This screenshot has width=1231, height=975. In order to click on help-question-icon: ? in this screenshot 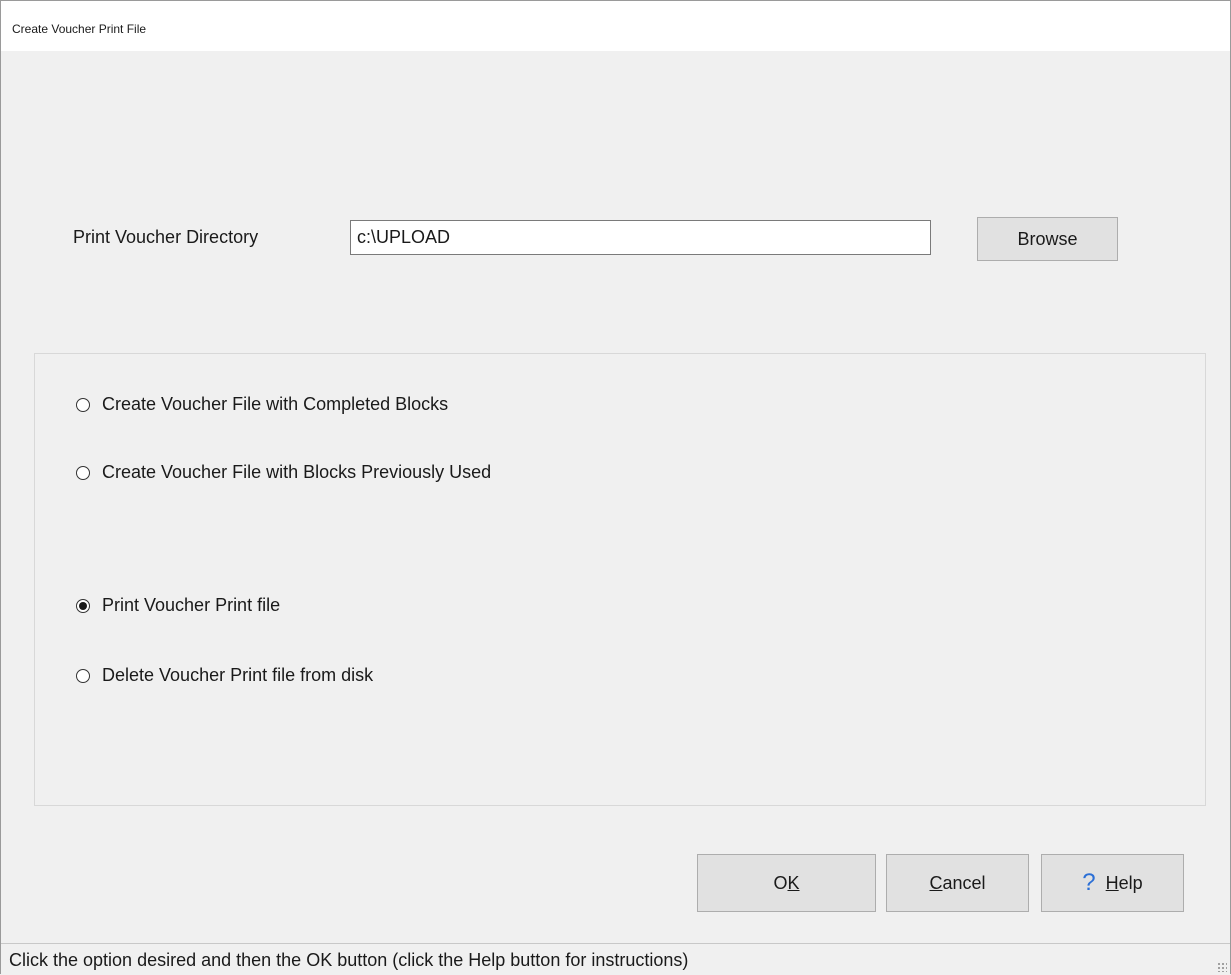, I will do `click(1089, 882)`.